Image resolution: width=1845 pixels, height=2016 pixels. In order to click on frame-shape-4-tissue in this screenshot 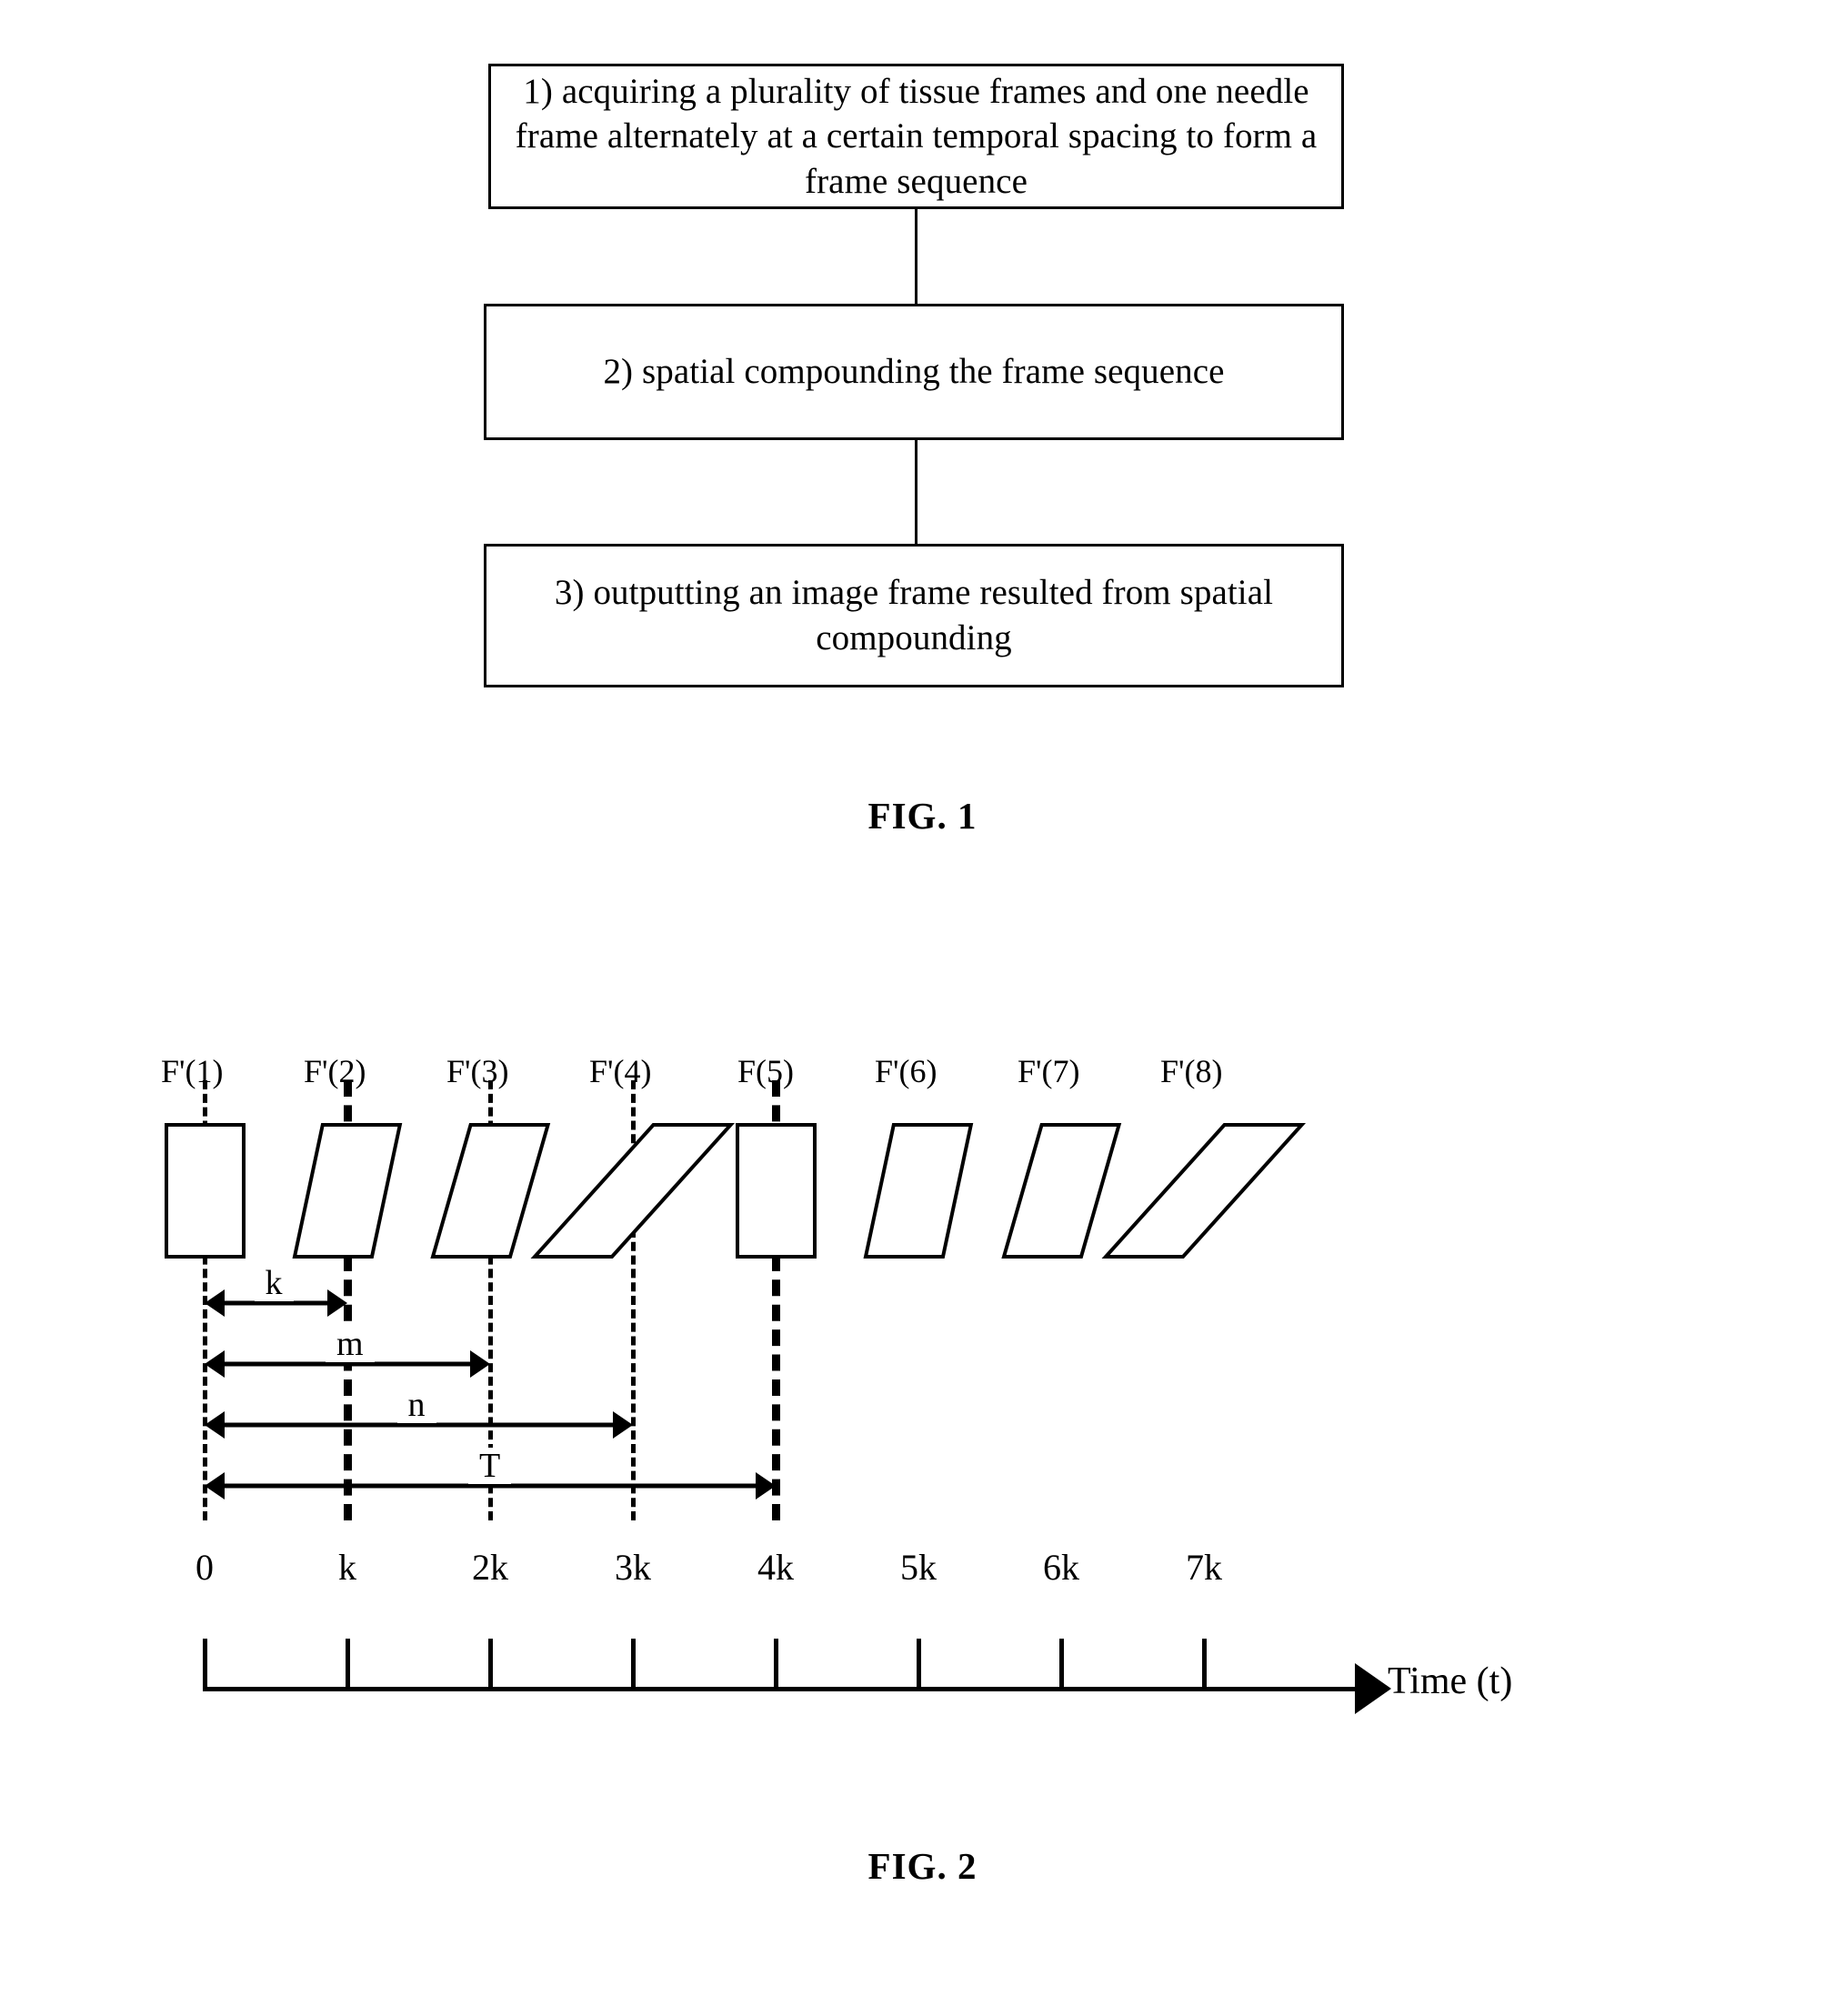, I will do `click(633, 1190)`.